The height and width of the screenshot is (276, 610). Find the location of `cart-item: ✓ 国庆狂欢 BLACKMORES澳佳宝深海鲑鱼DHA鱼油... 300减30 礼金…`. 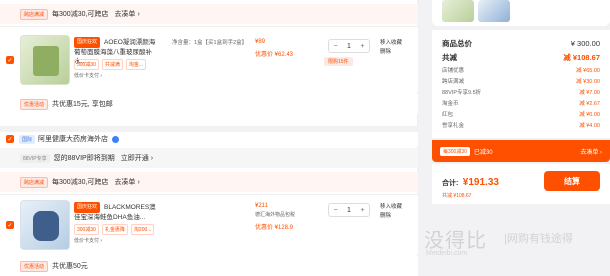

cart-item: ✓ 国庆狂欢 BLACKMORES澳佳宝深海鲑鱼DHA鱼油... 300减30 礼金… is located at coordinates (209, 224).